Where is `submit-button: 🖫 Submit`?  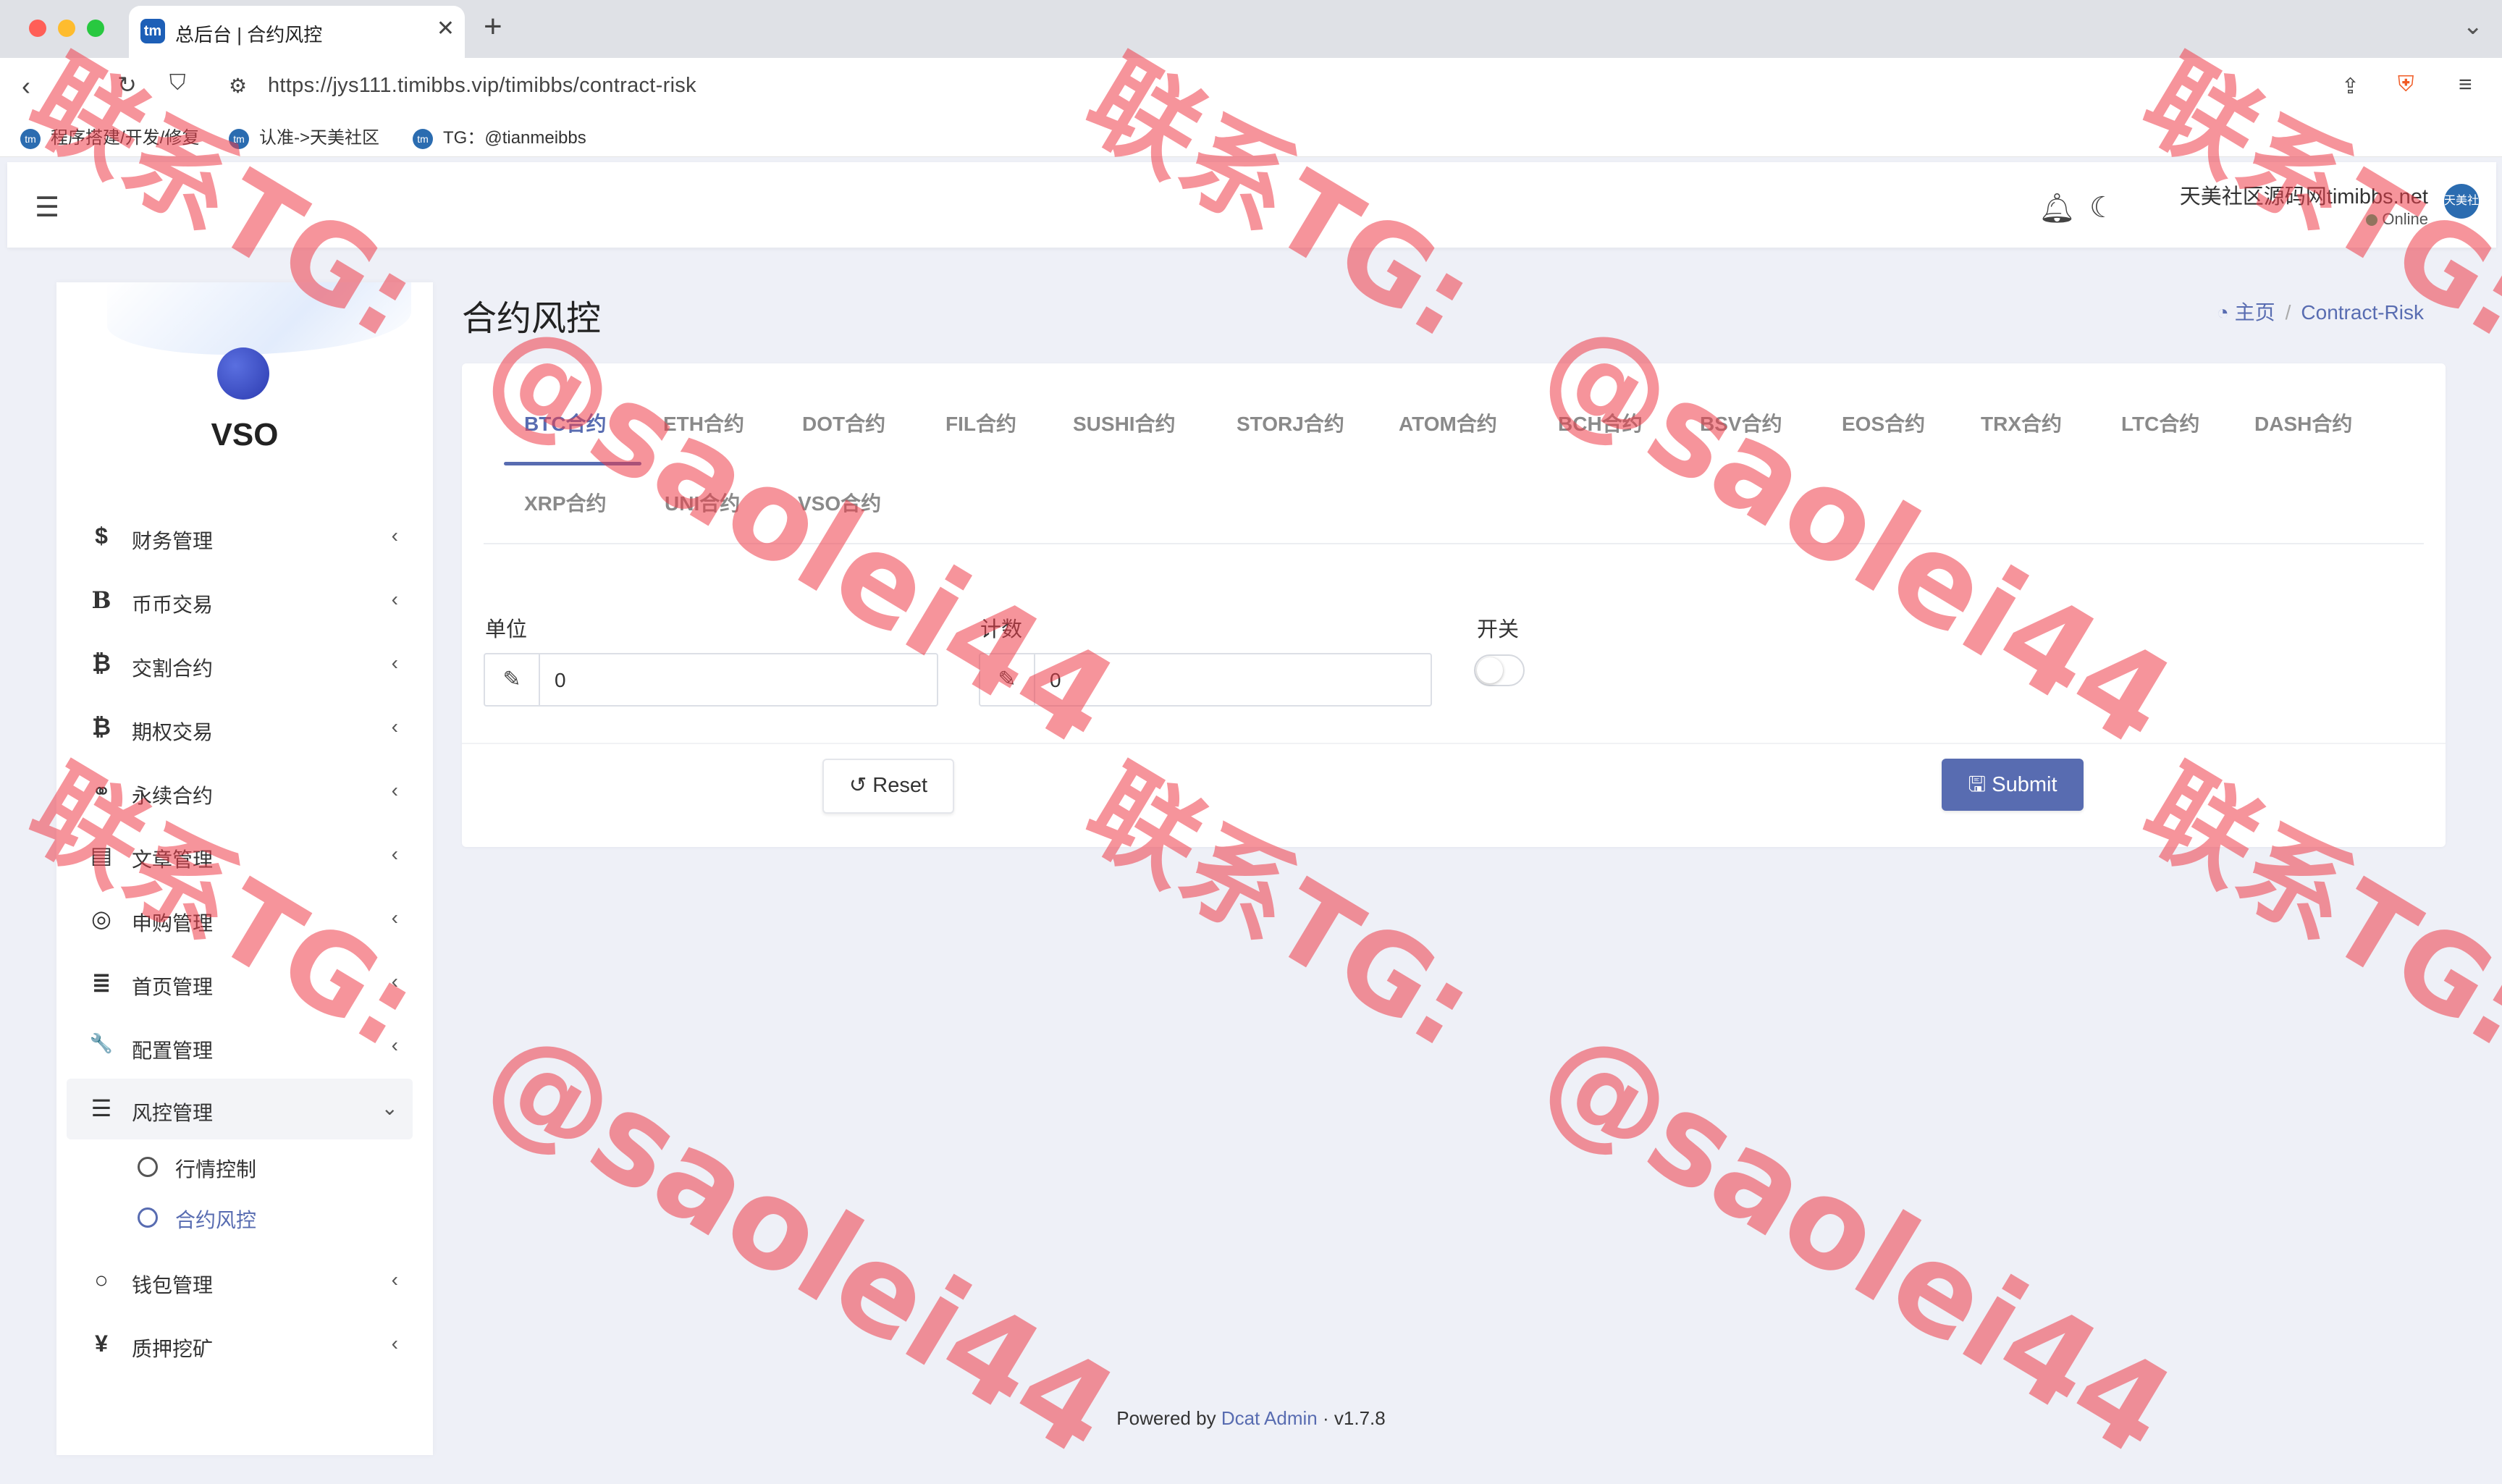 submit-button: 🖫 Submit is located at coordinates (2013, 785).